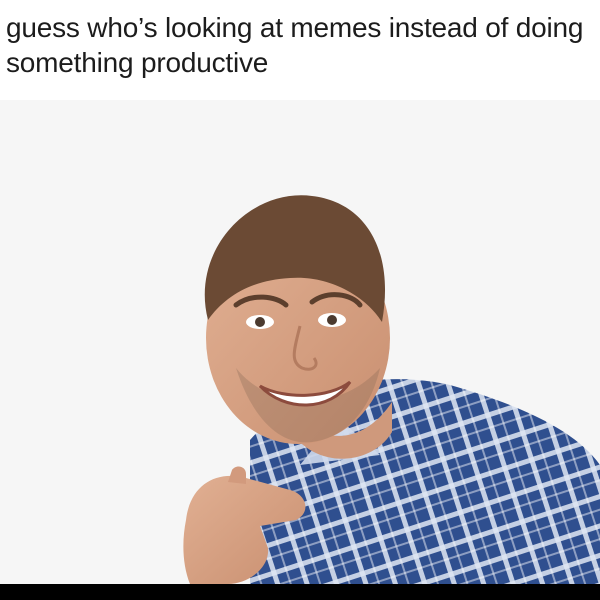 The height and width of the screenshot is (600, 600). Describe the element at coordinates (332, 320) in the screenshot. I see `right-pupil` at that location.